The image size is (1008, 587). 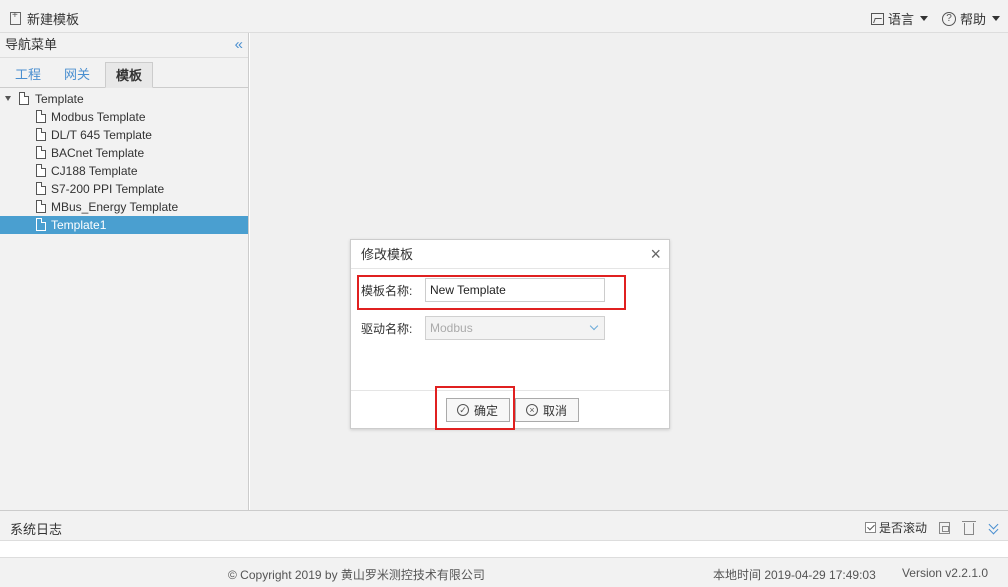 I want to click on tree-item-label: DL/T 645 Template, so click(x=101, y=135).